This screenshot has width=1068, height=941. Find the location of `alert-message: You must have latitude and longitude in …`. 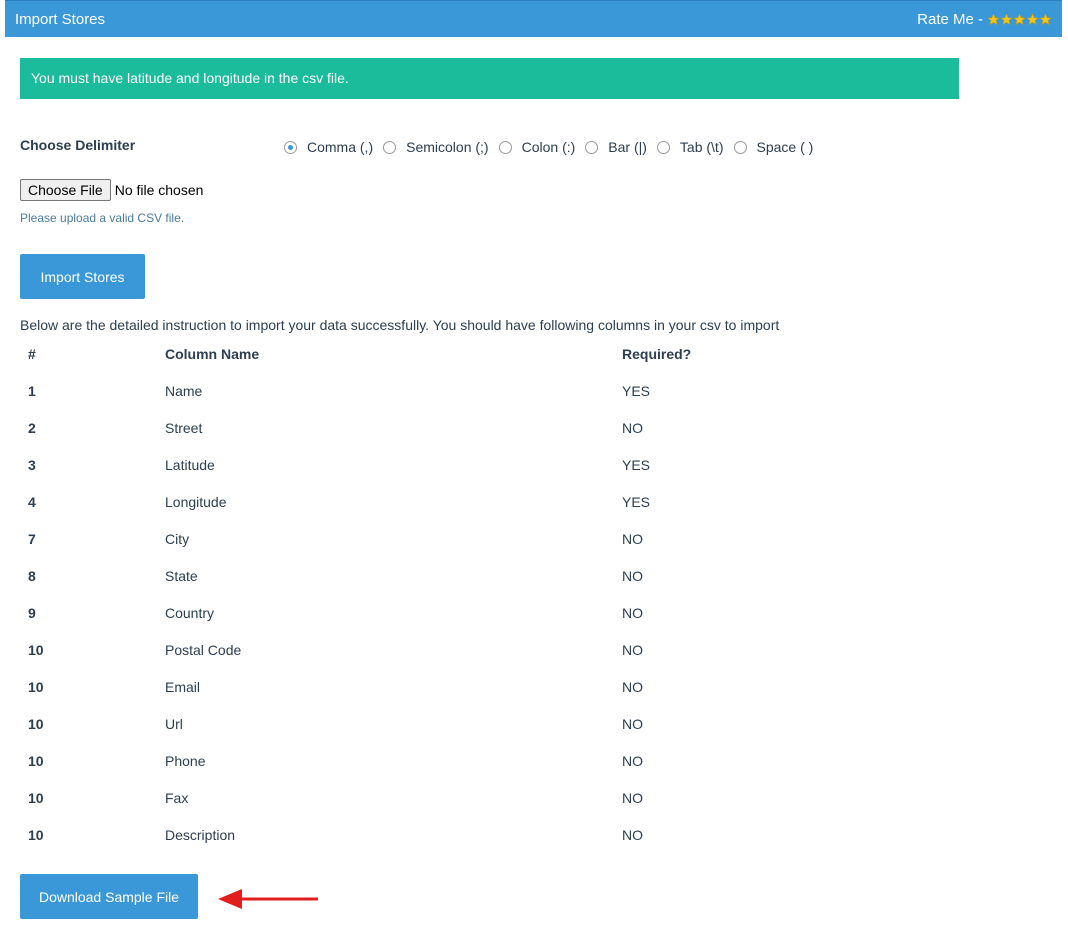

alert-message: You must have latitude and longitude in … is located at coordinates (190, 78).